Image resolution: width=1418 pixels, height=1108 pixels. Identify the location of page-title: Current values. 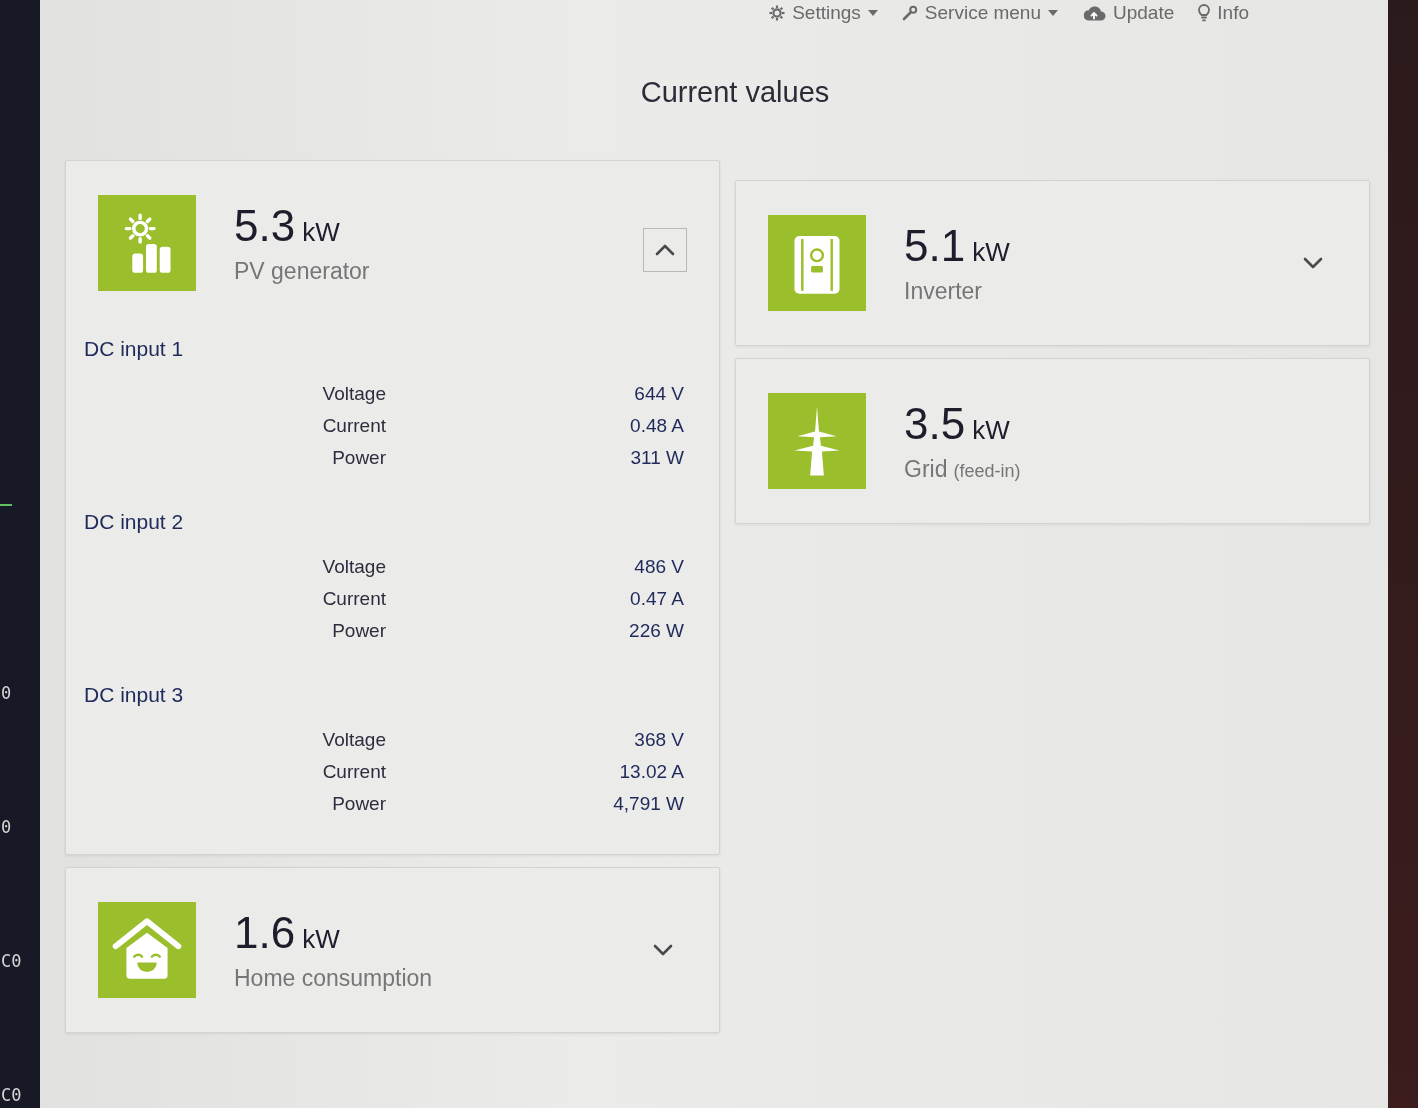
(735, 92).